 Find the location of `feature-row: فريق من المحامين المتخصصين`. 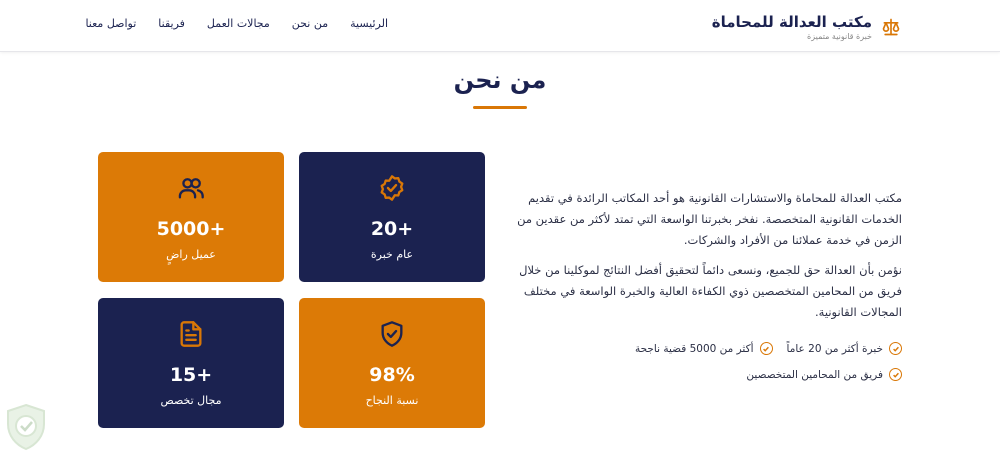

feature-row: فريق من المحامين المتخصصين is located at coordinates (706, 374).